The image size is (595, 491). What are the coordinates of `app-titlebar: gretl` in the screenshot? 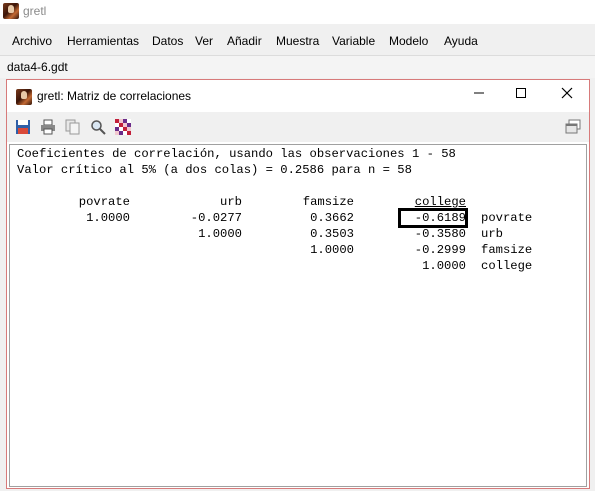 It's located at (297, 12).